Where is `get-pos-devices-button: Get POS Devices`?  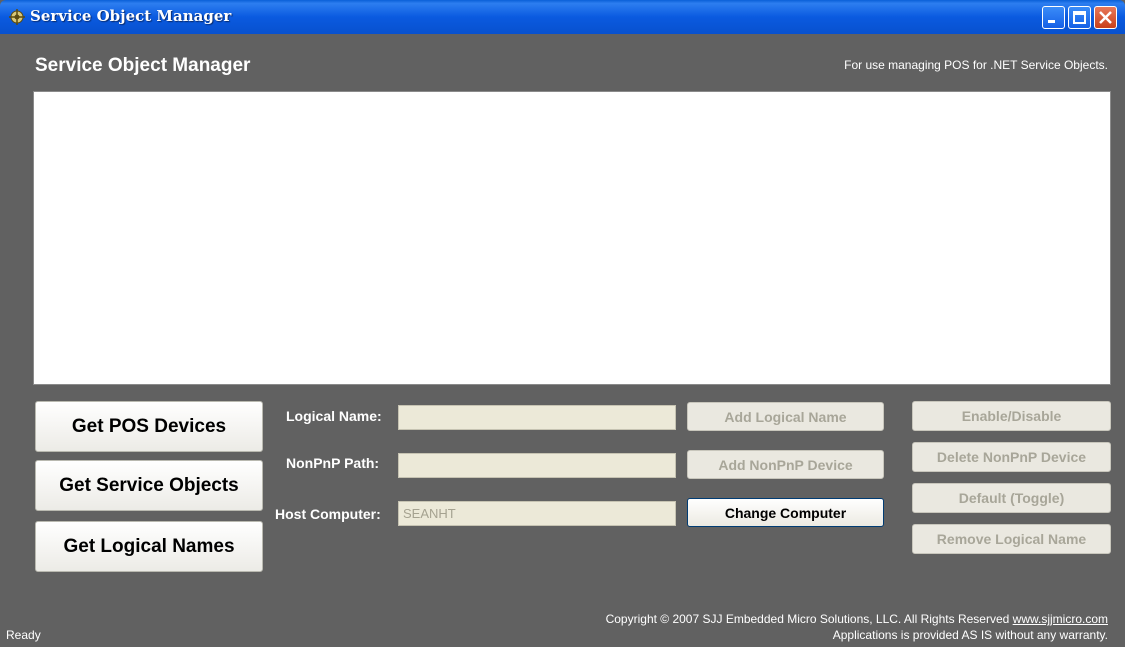
get-pos-devices-button: Get POS Devices is located at coordinates (149, 426).